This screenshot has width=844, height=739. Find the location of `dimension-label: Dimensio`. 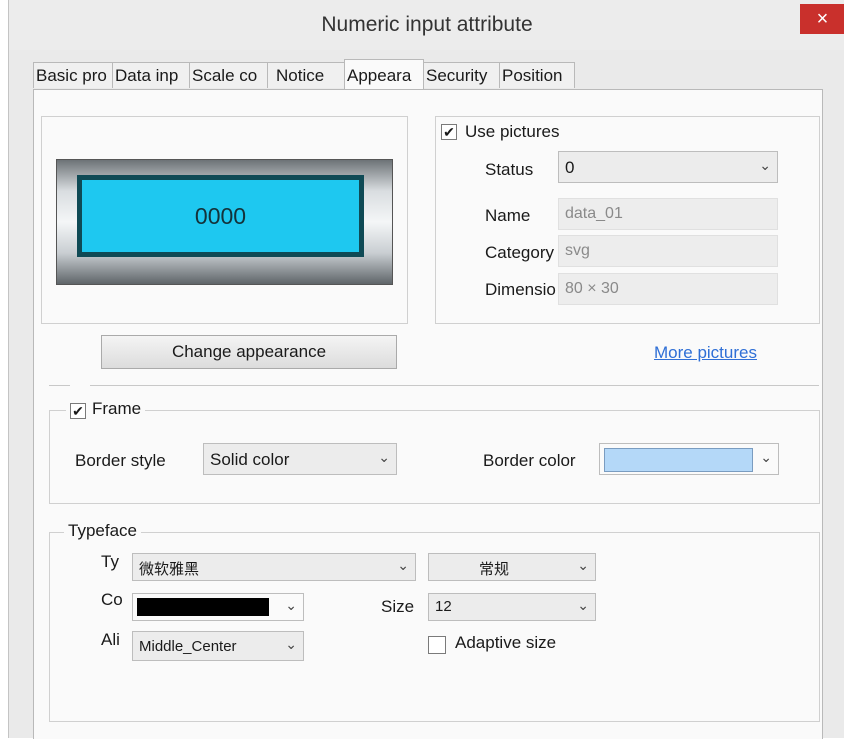

dimension-label: Dimensio is located at coordinates (520, 289).